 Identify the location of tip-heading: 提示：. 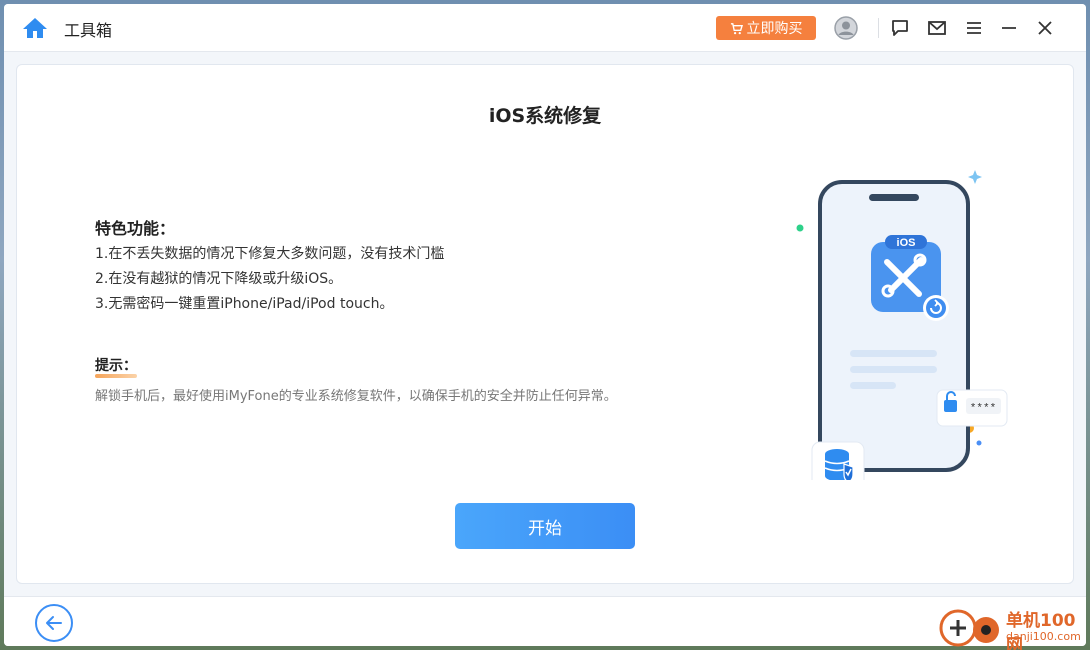
(116, 366).